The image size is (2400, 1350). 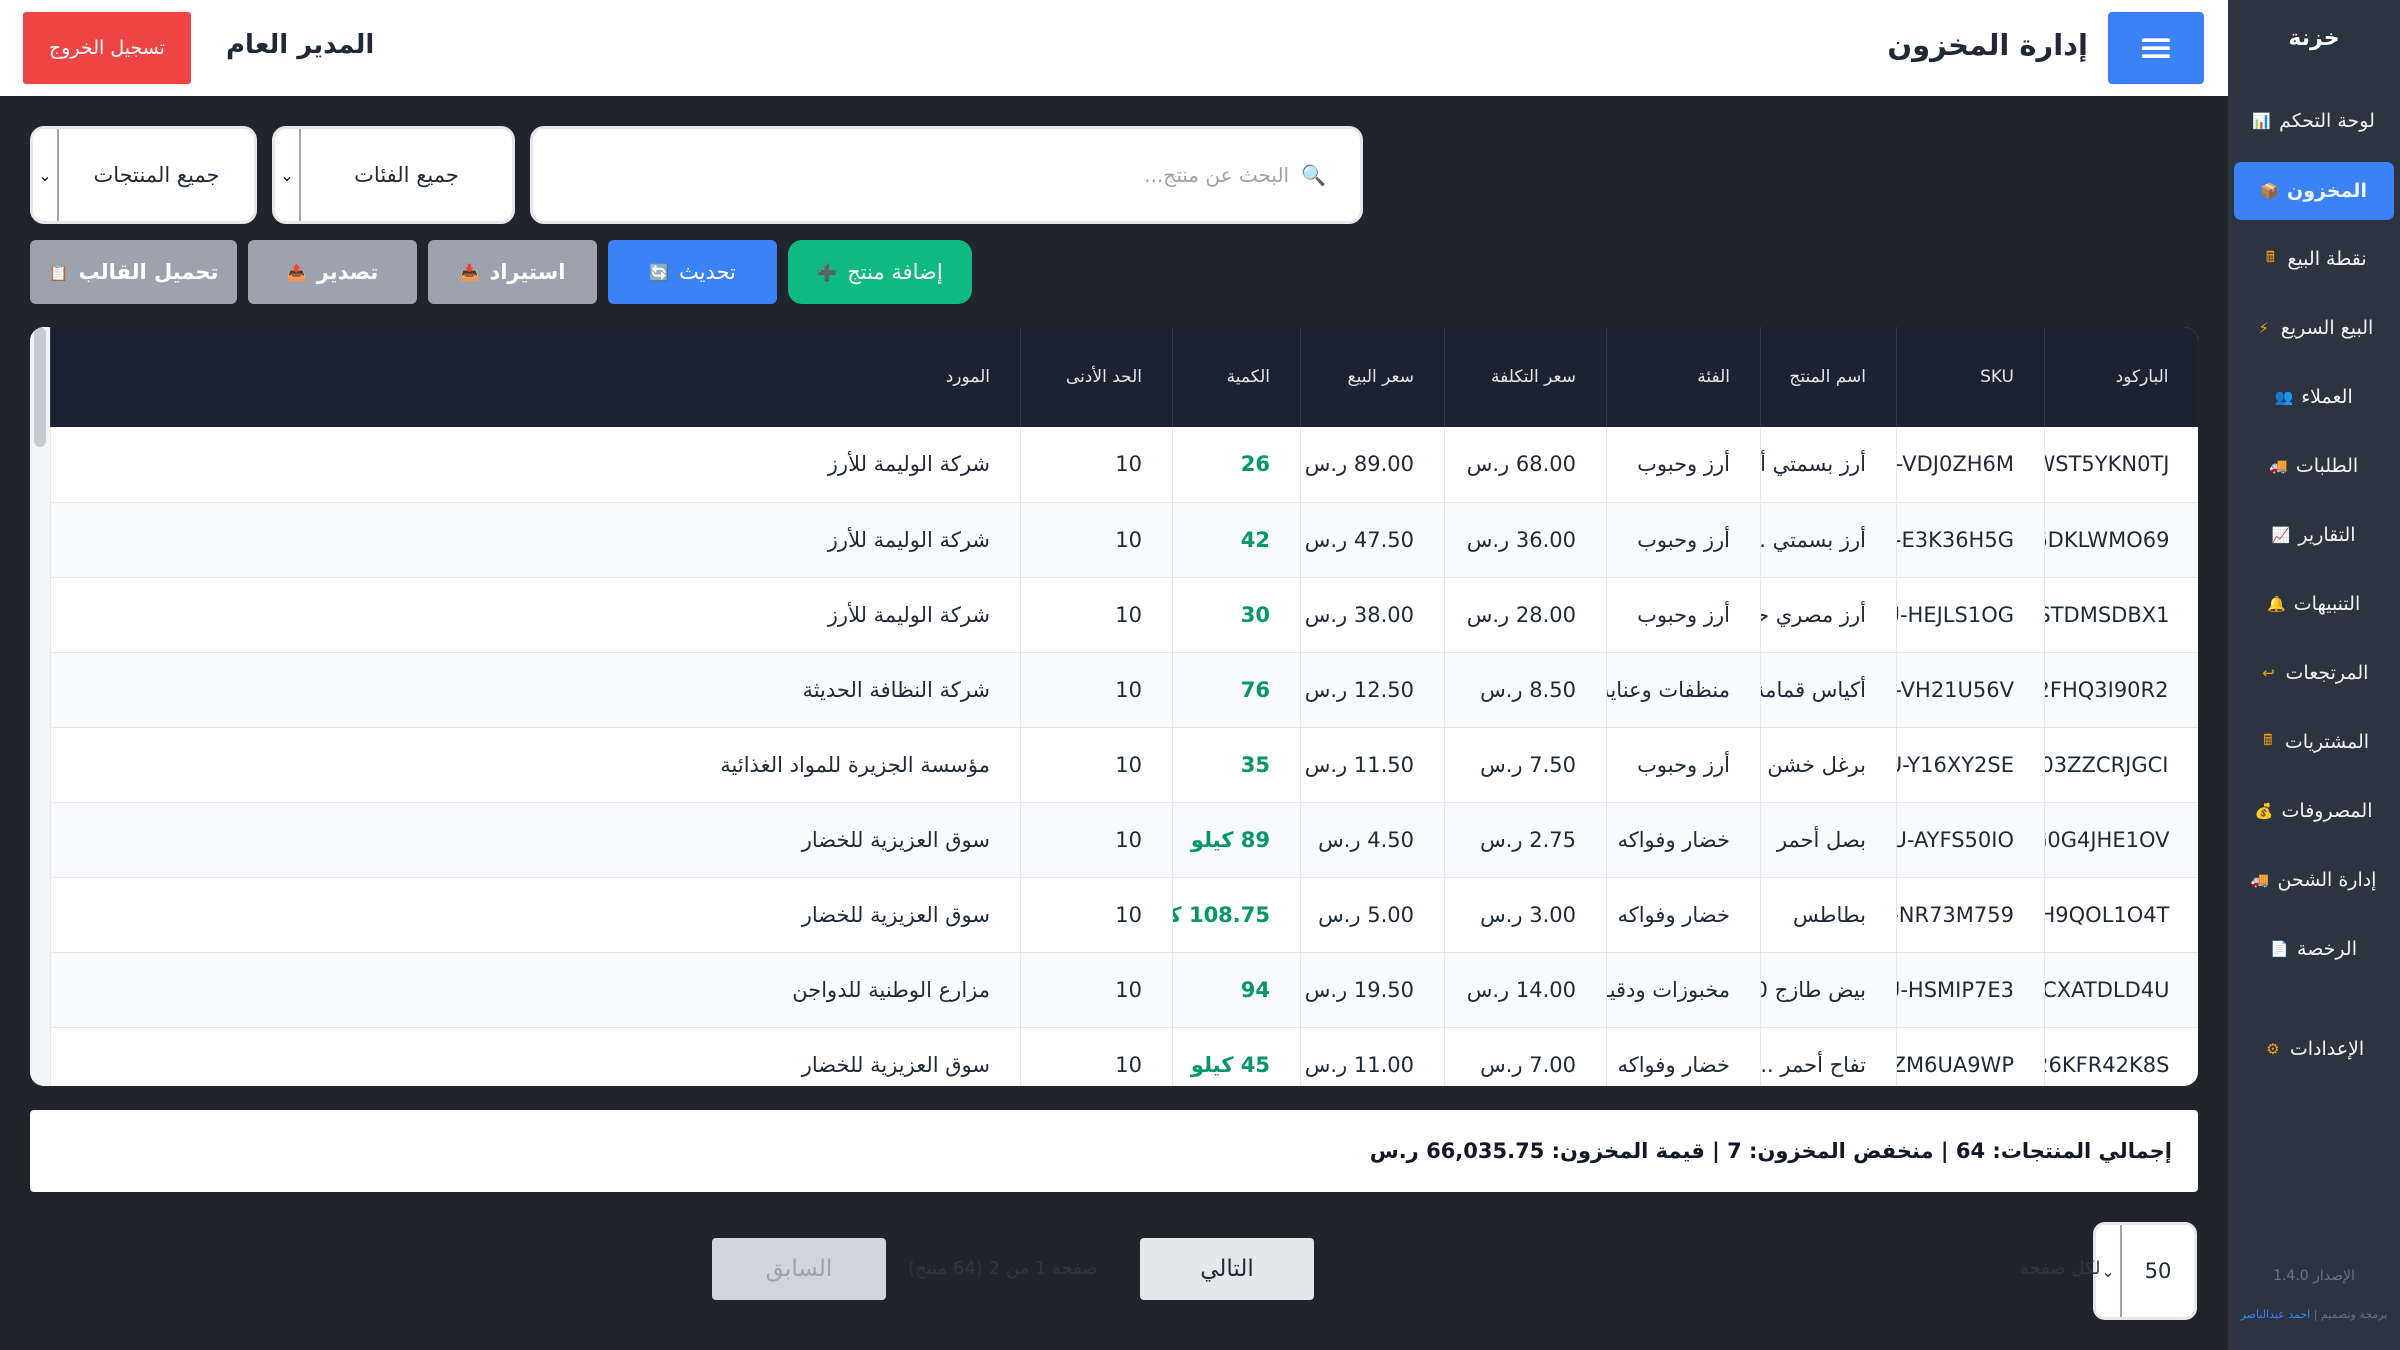 What do you see at coordinates (1236, 377) in the screenshot?
I see `col-header-quantity: الكمية` at bounding box center [1236, 377].